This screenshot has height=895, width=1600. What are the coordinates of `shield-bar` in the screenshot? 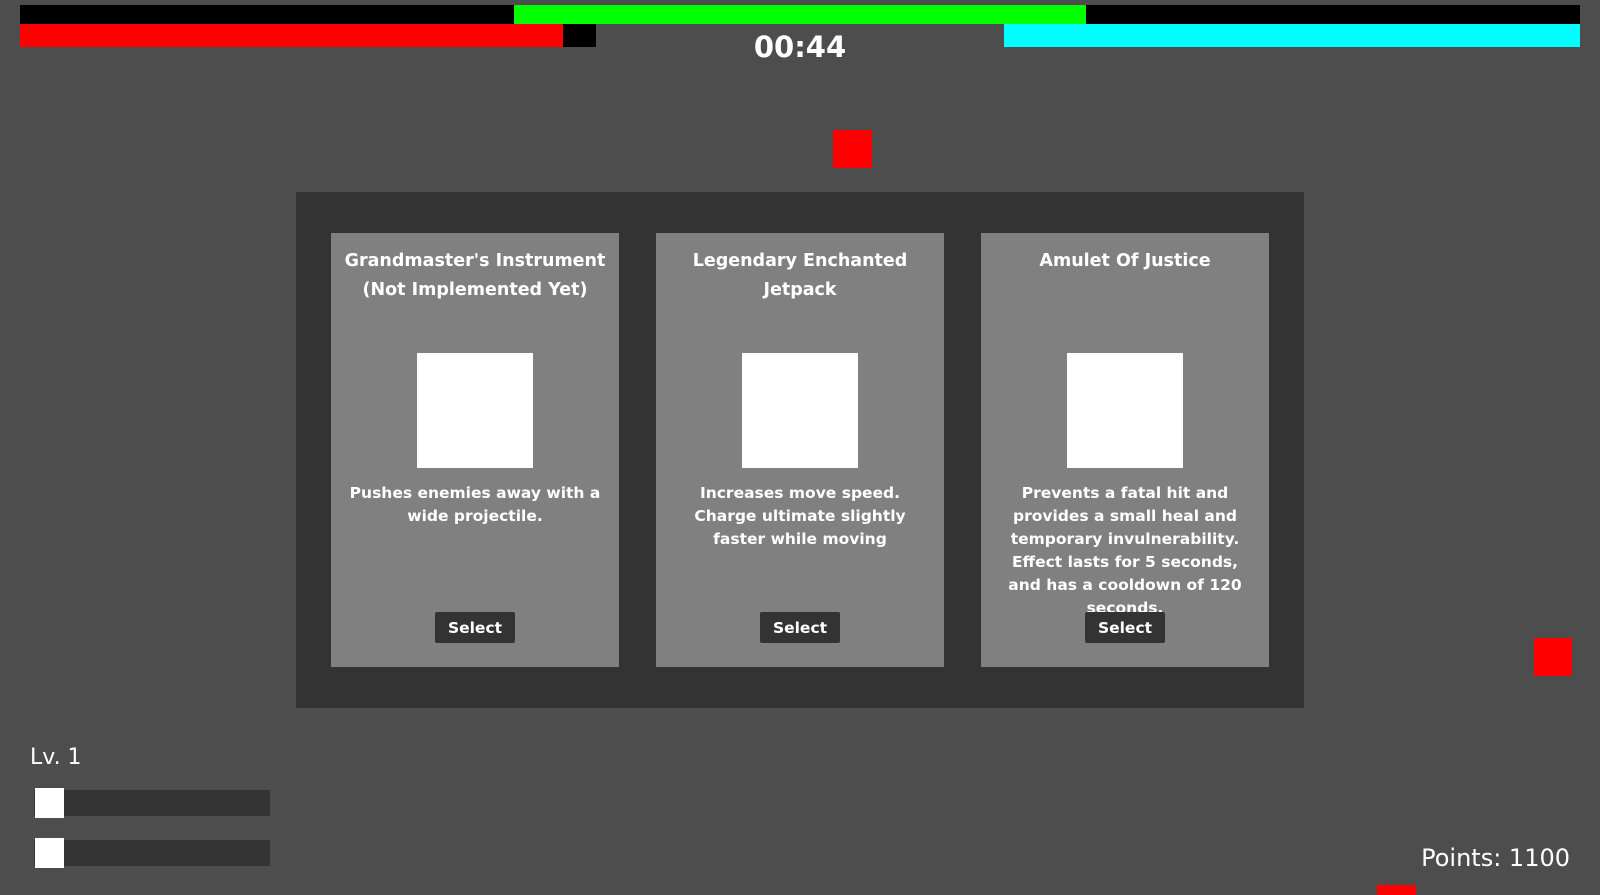 It's located at (1292, 35).